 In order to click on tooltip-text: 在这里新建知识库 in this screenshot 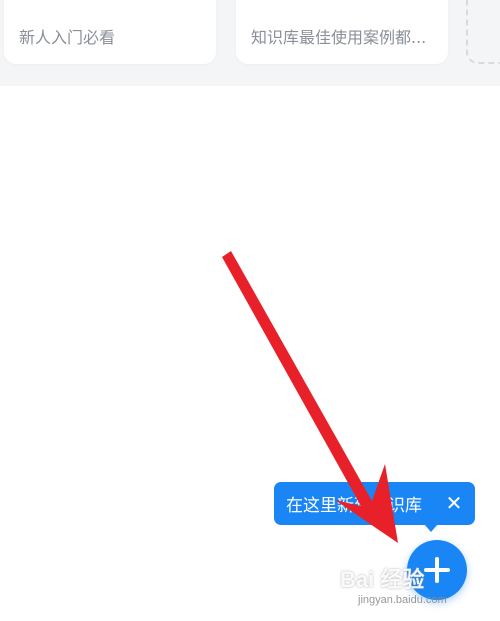, I will do `click(354, 506)`.